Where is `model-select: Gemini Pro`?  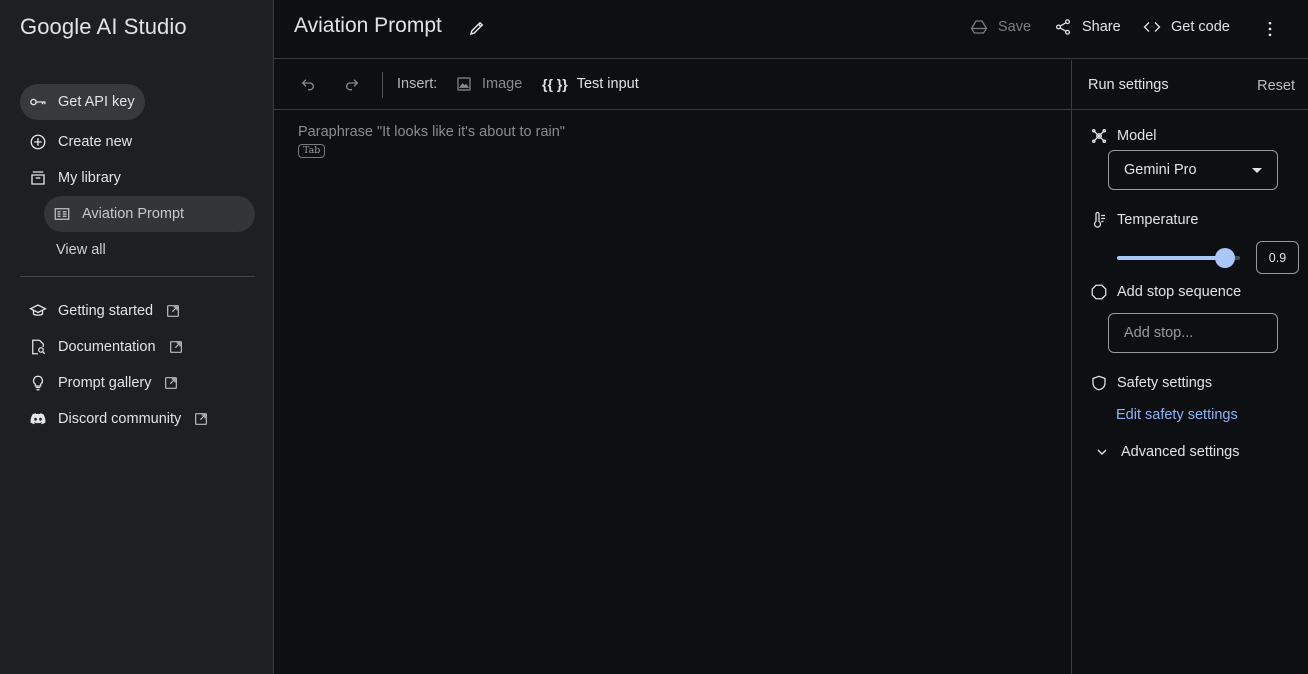
model-select: Gemini Pro is located at coordinates (1193, 170).